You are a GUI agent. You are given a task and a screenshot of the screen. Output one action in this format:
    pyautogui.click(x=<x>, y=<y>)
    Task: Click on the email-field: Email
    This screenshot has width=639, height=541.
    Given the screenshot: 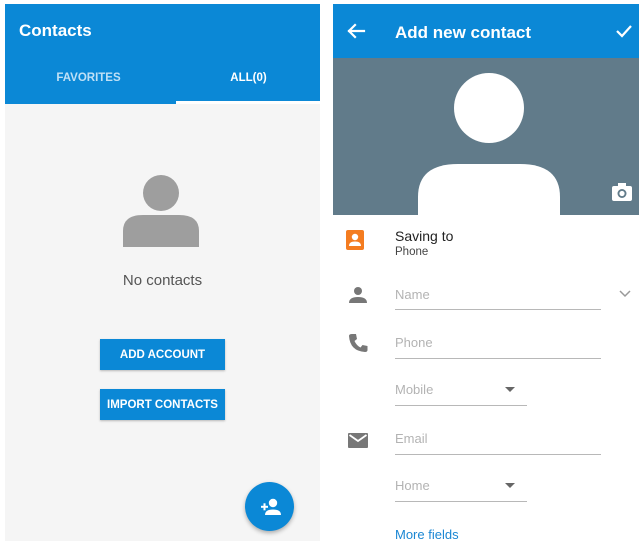 What is the action you would take?
    pyautogui.click(x=411, y=438)
    